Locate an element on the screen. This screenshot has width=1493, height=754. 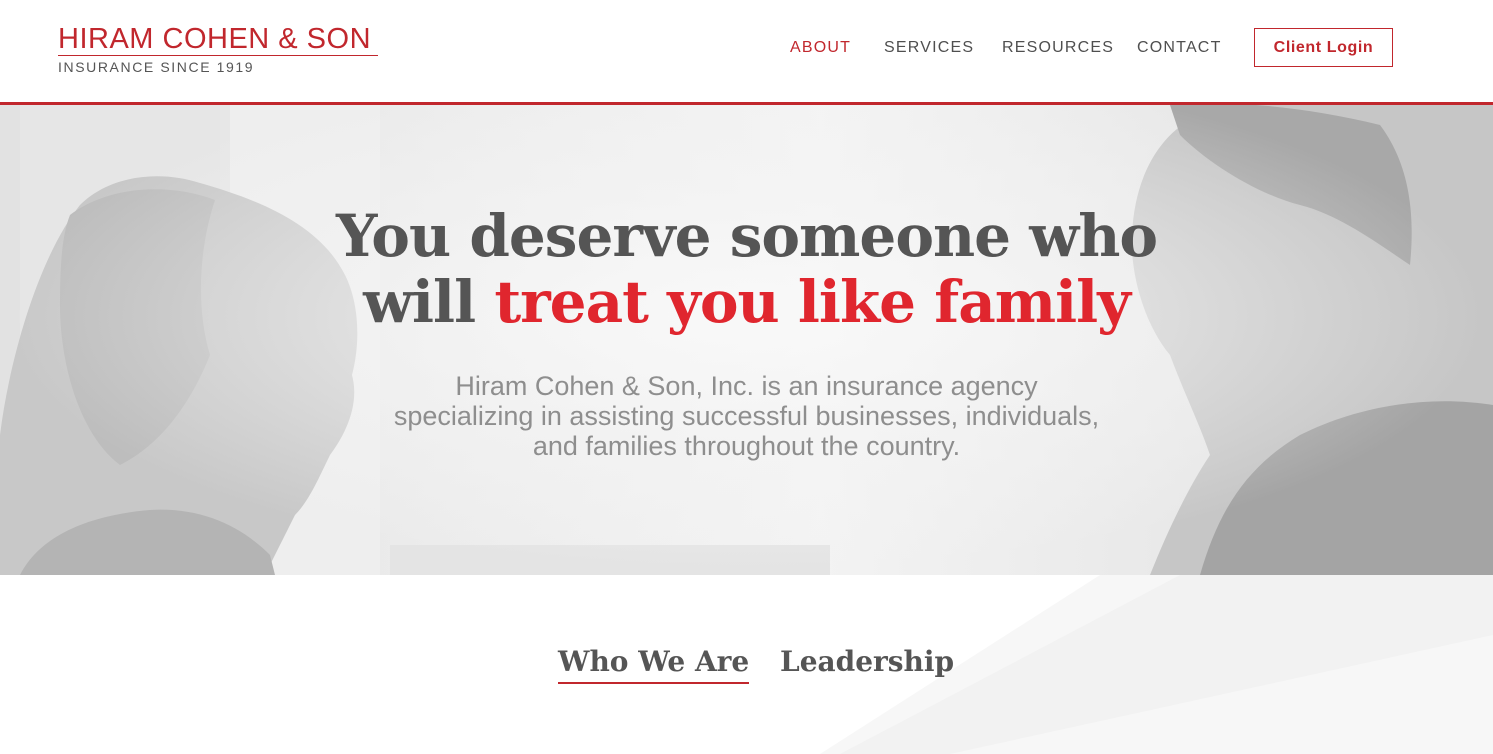
tab-who-we-are: Who We Are is located at coordinates (654, 664).